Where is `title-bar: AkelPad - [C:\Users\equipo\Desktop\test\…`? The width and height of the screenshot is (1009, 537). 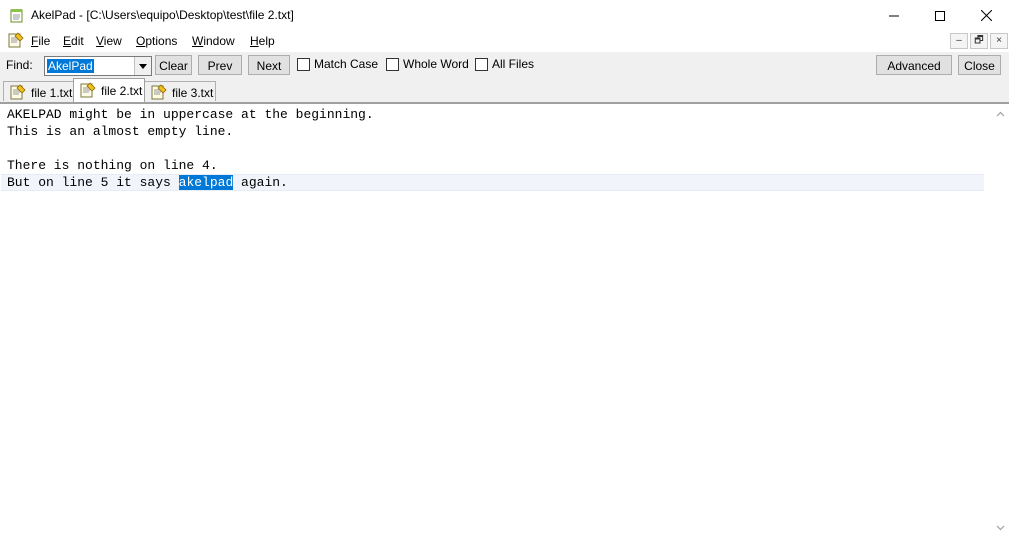 title-bar: AkelPad - [C:\Users\equipo\Desktop\test\… is located at coordinates (504, 15).